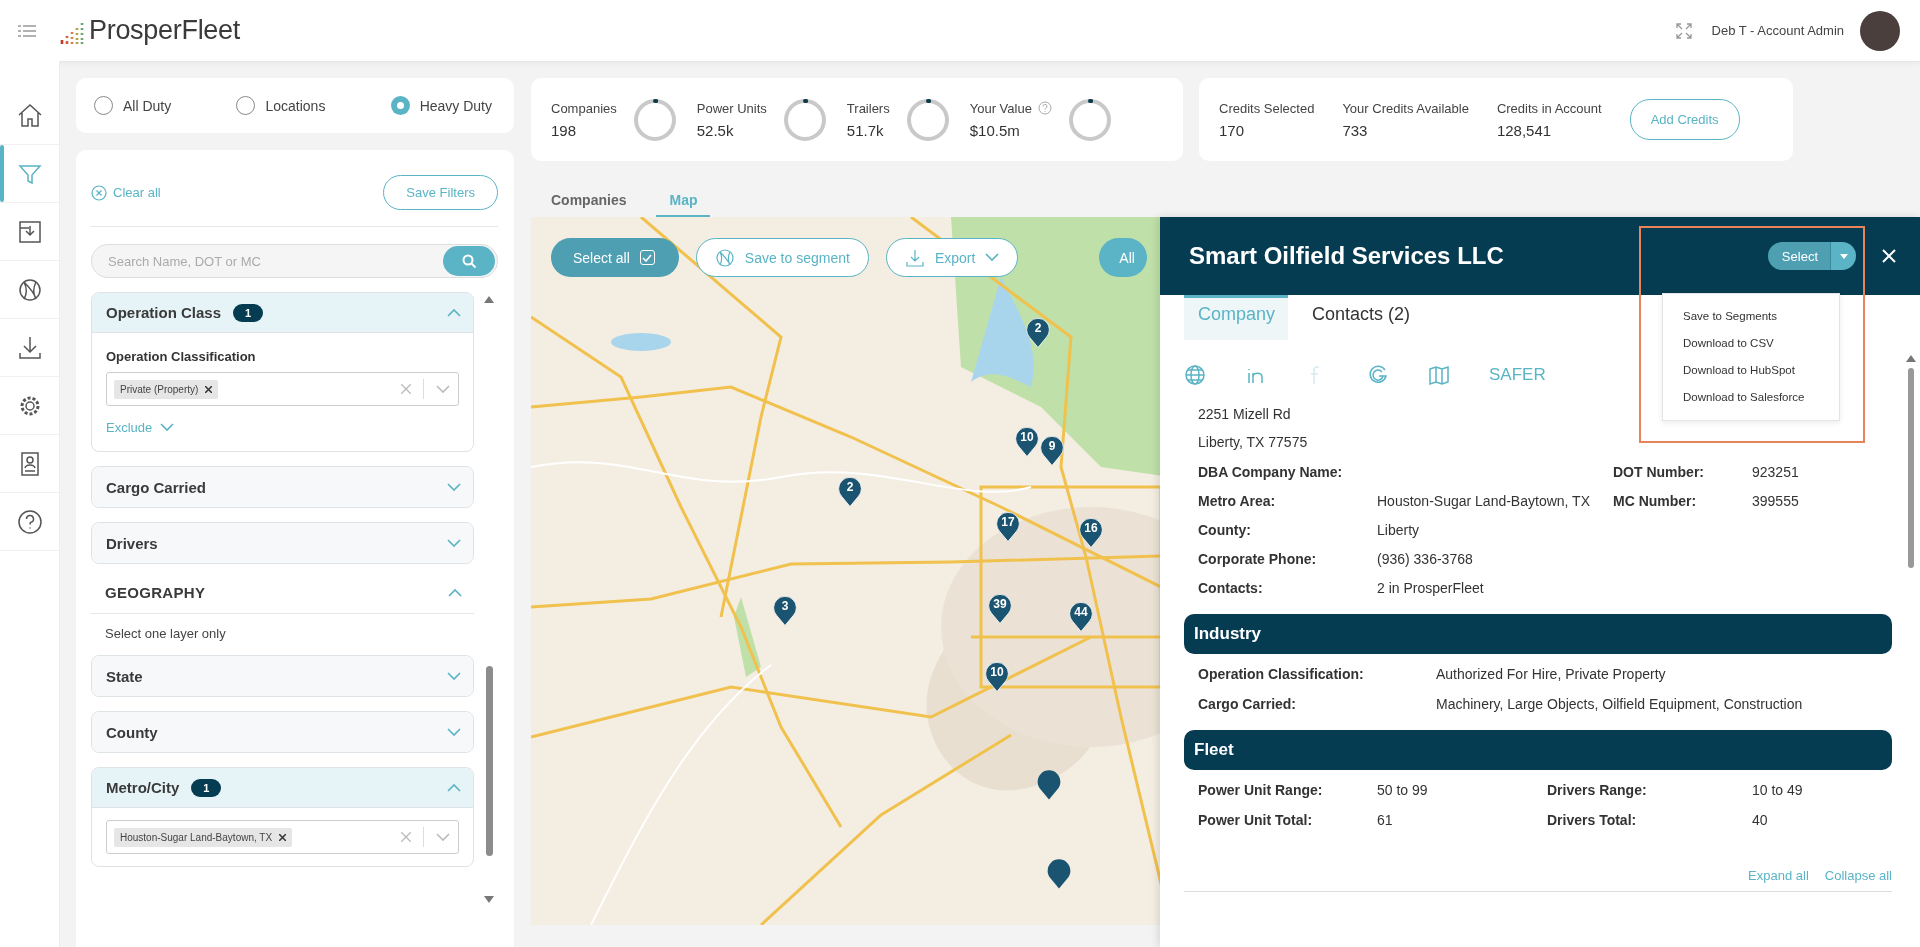 The width and height of the screenshot is (1920, 947). Describe the element at coordinates (1044, 108) in the screenshot. I see `help-icon` at that location.